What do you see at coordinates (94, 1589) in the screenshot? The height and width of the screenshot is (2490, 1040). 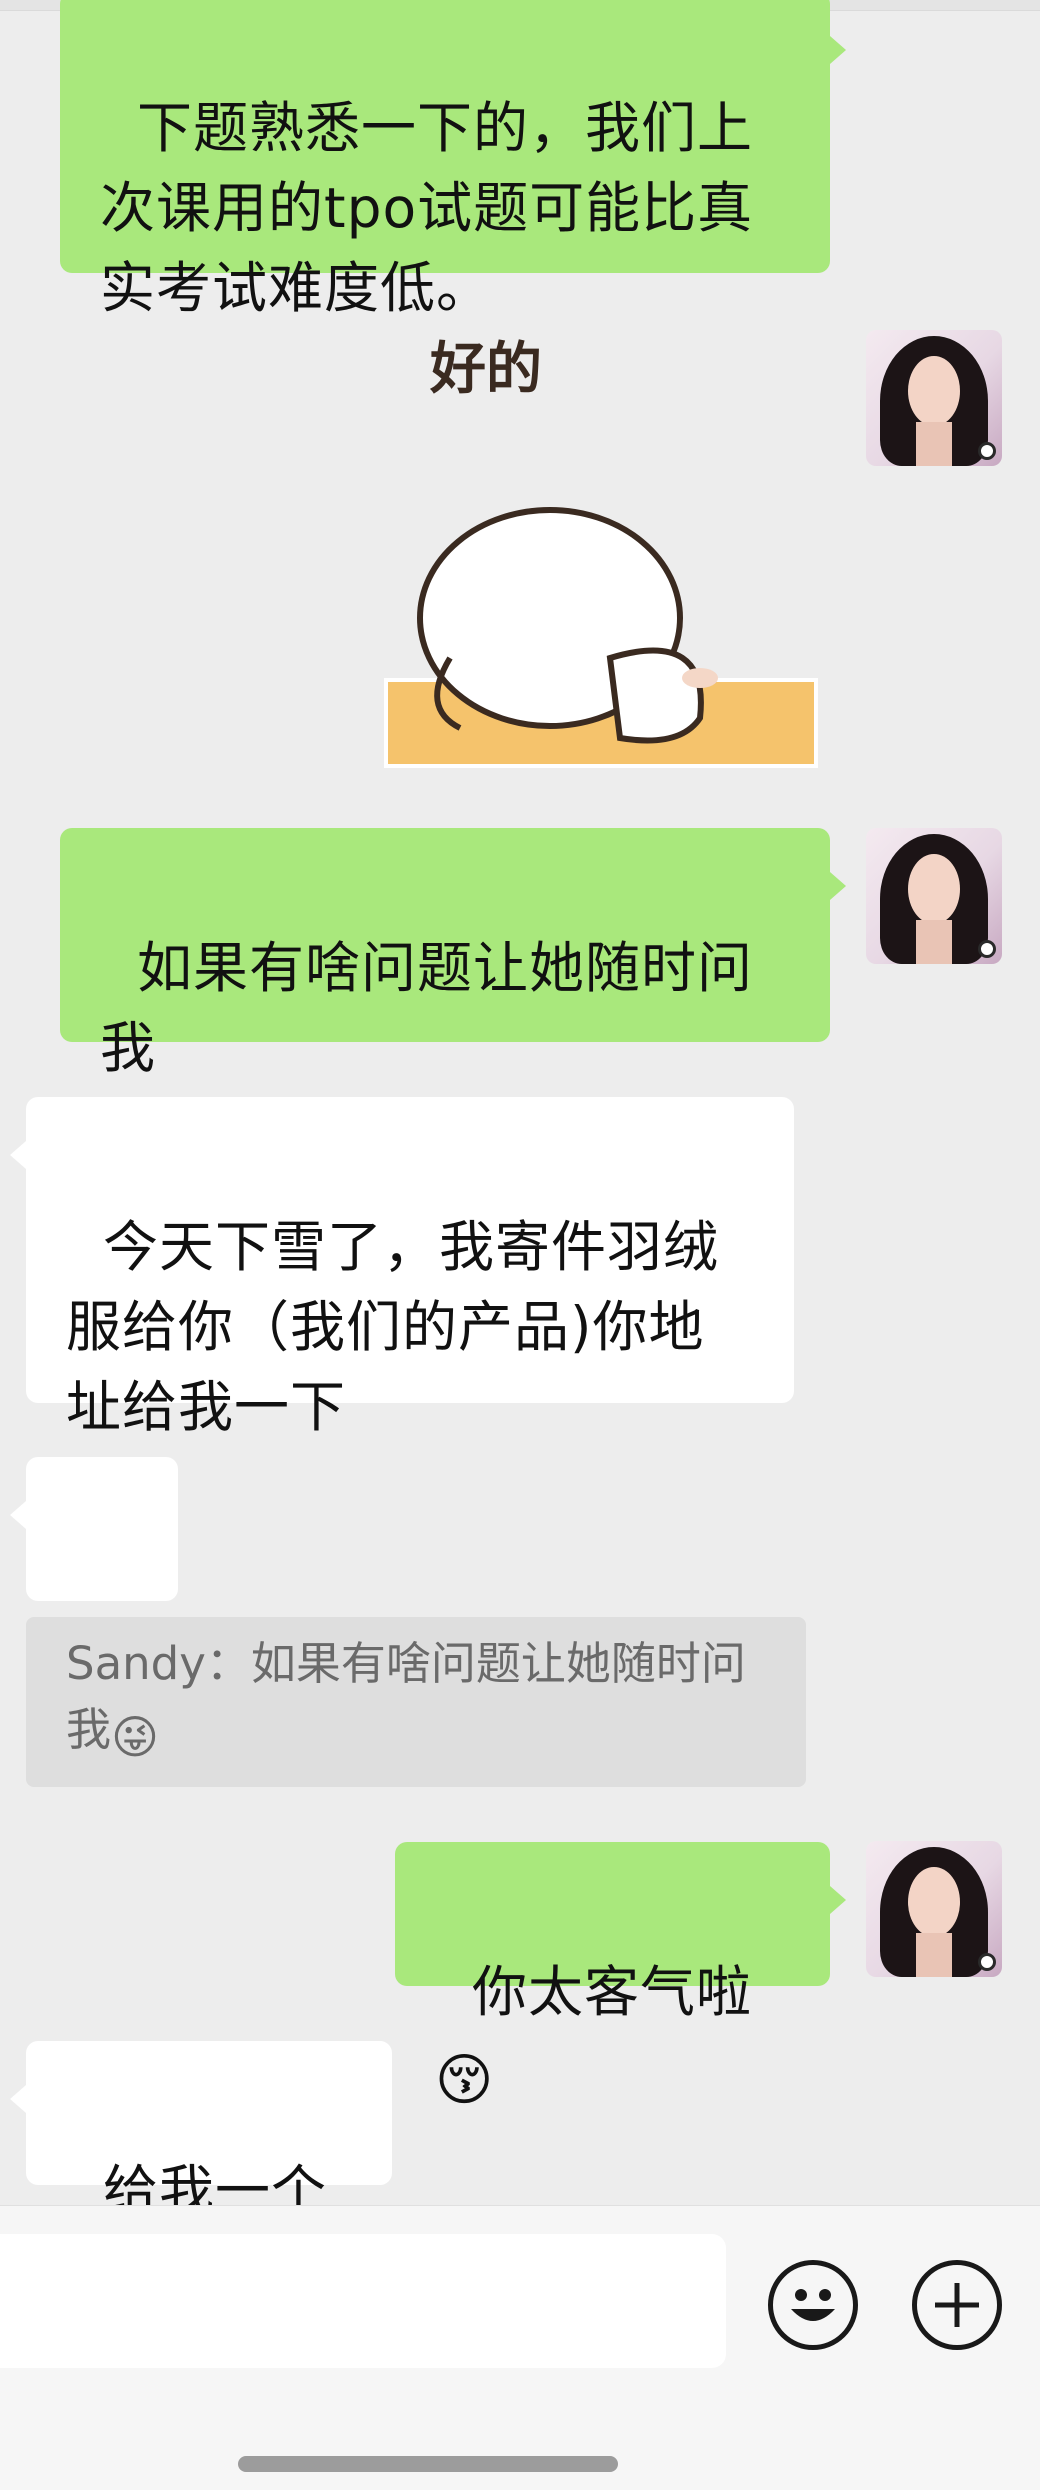 I see `message-bubble-incoming: 好` at bounding box center [94, 1589].